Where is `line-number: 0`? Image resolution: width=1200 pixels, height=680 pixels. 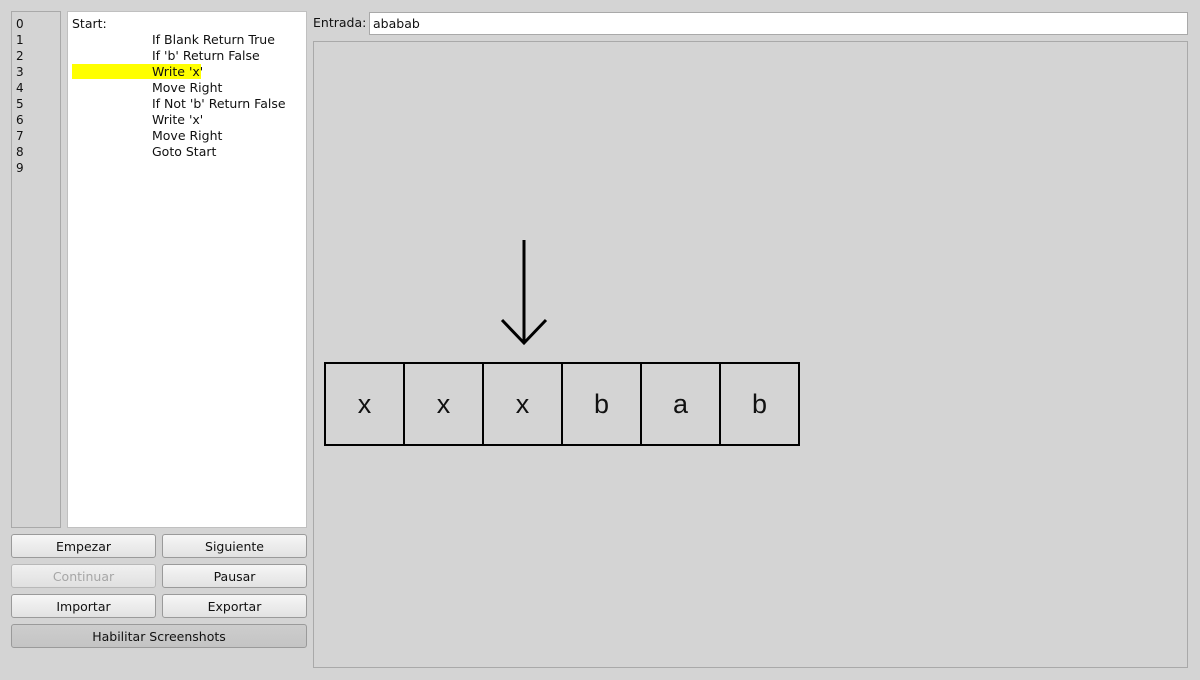 line-number: 0 is located at coordinates (20, 24).